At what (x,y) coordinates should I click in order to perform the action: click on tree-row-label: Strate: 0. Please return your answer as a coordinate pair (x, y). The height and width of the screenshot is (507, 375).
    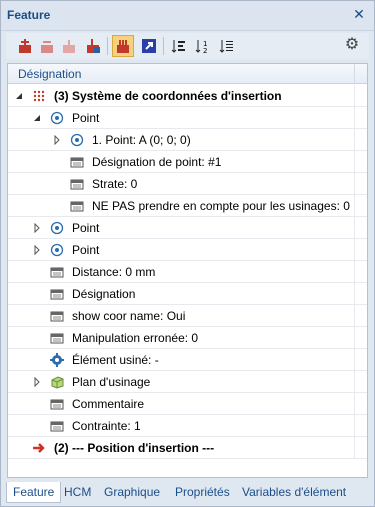
    Looking at the image, I should click on (115, 184).